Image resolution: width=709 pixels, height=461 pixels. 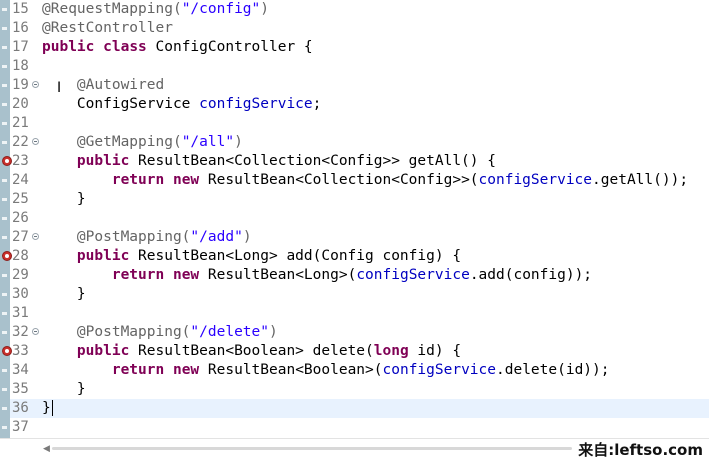 What do you see at coordinates (359, 85) in the screenshot?
I see `code-line: 19 @Autowired` at bounding box center [359, 85].